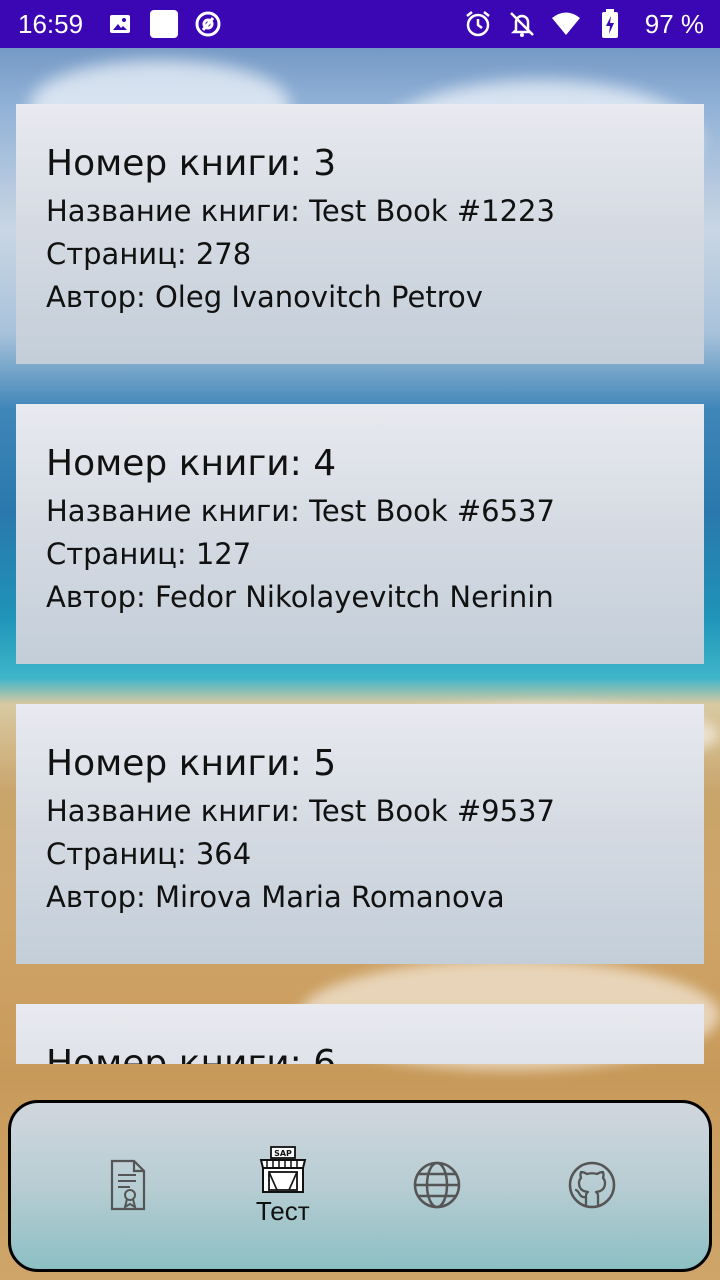  I want to click on nav-item-test: SAP Тест, so click(283, 1186).